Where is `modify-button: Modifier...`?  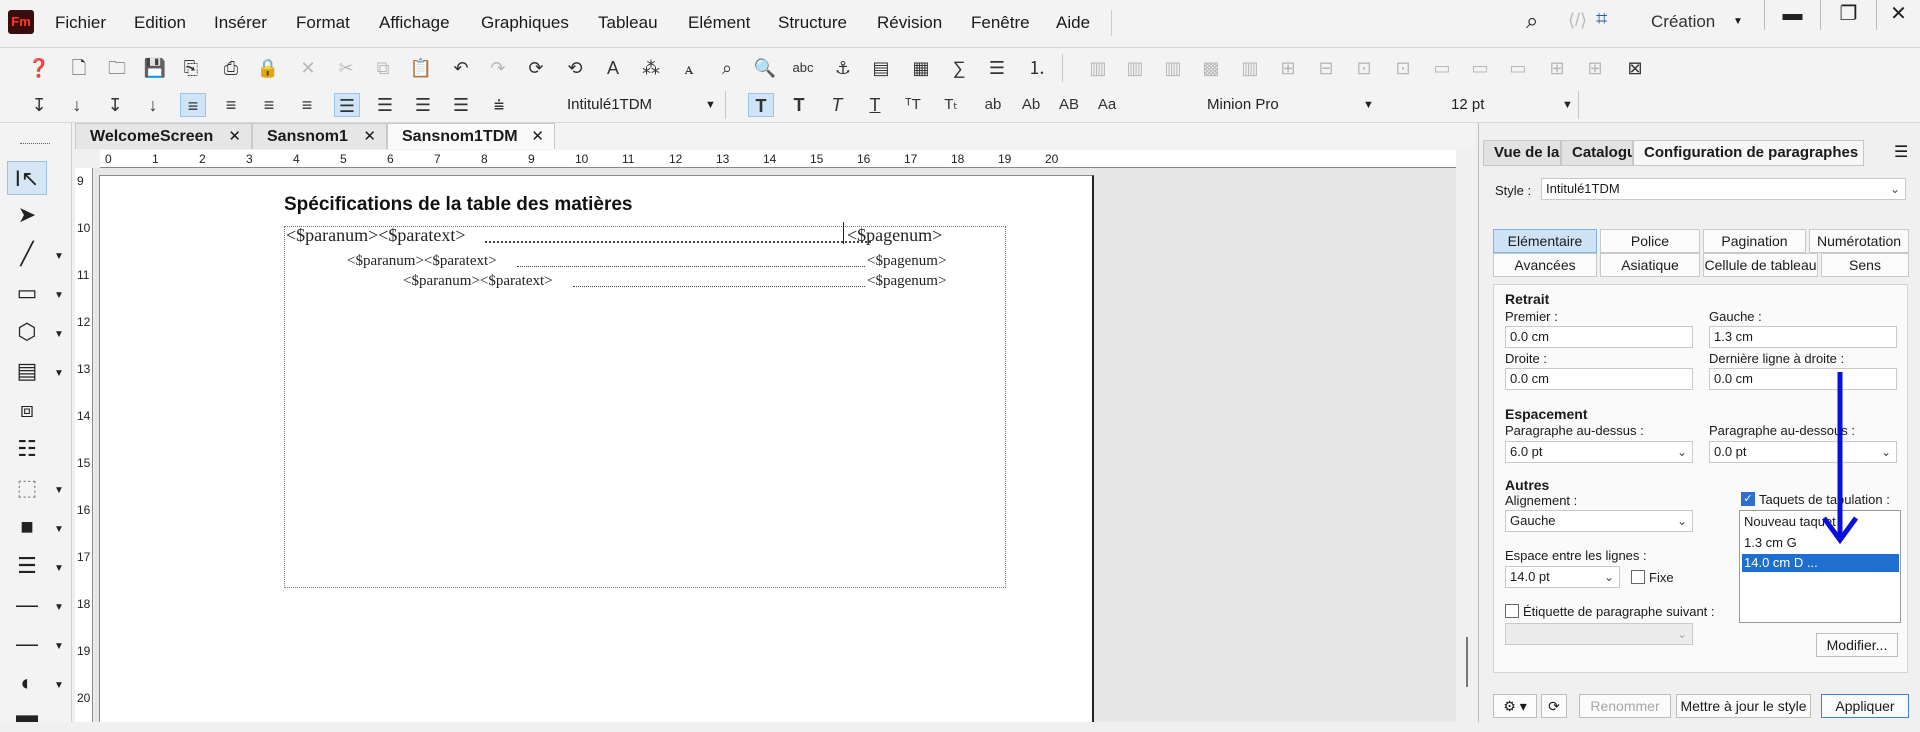
modify-button: Modifier... is located at coordinates (1857, 645).